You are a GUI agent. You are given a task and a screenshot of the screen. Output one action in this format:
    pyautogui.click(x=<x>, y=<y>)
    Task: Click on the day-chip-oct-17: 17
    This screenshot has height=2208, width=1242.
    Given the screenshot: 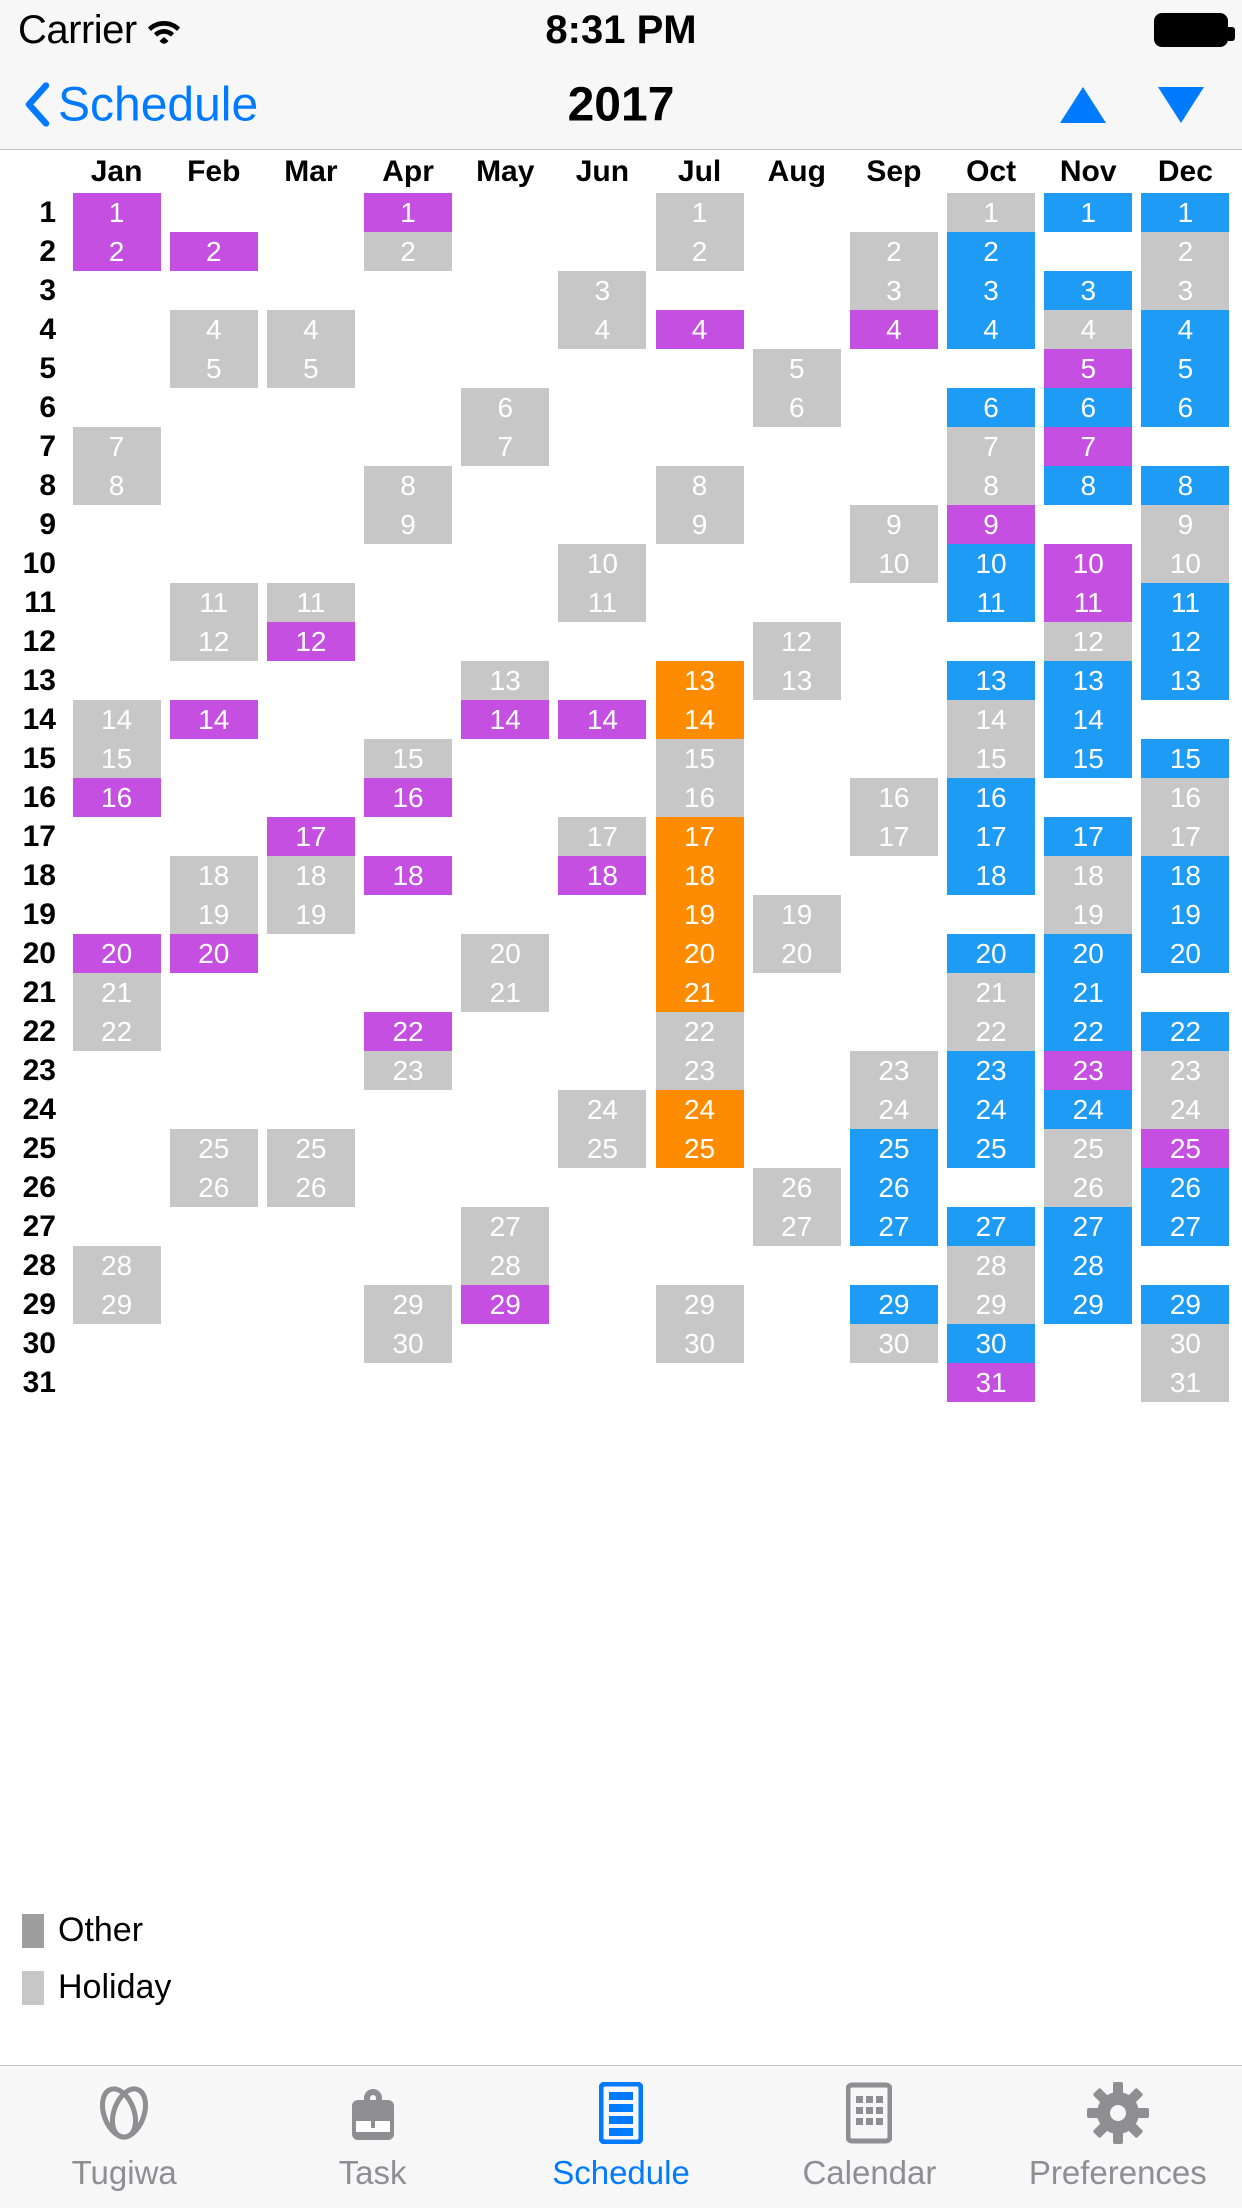 What is the action you would take?
    pyautogui.click(x=991, y=836)
    